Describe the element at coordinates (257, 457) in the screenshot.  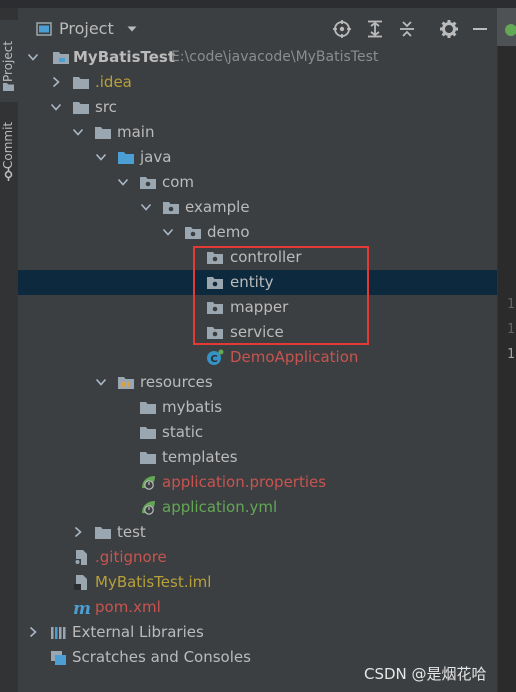
I see `tree-row-templates: templates` at that location.